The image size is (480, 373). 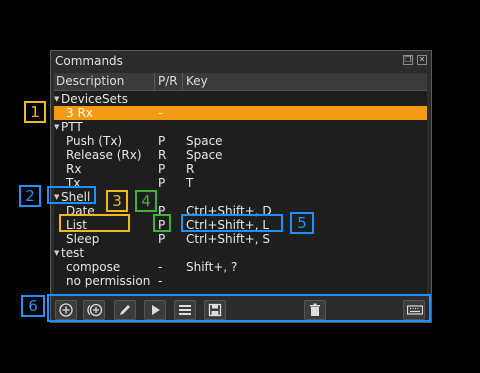 What do you see at coordinates (422, 60) in the screenshot?
I see `close-icon: ✕` at bounding box center [422, 60].